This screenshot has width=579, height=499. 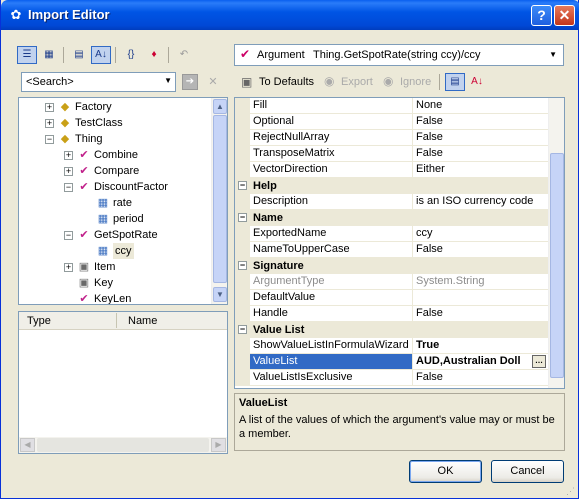 I want to click on column-name-header: Name, so click(x=142, y=321).